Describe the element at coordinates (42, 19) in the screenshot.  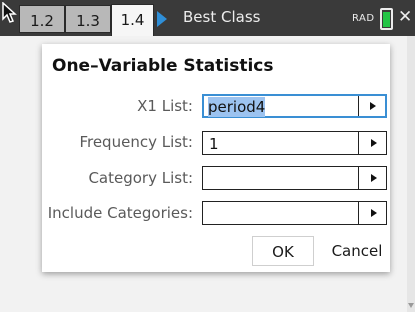
I see `tab-1-2: 1.2` at that location.